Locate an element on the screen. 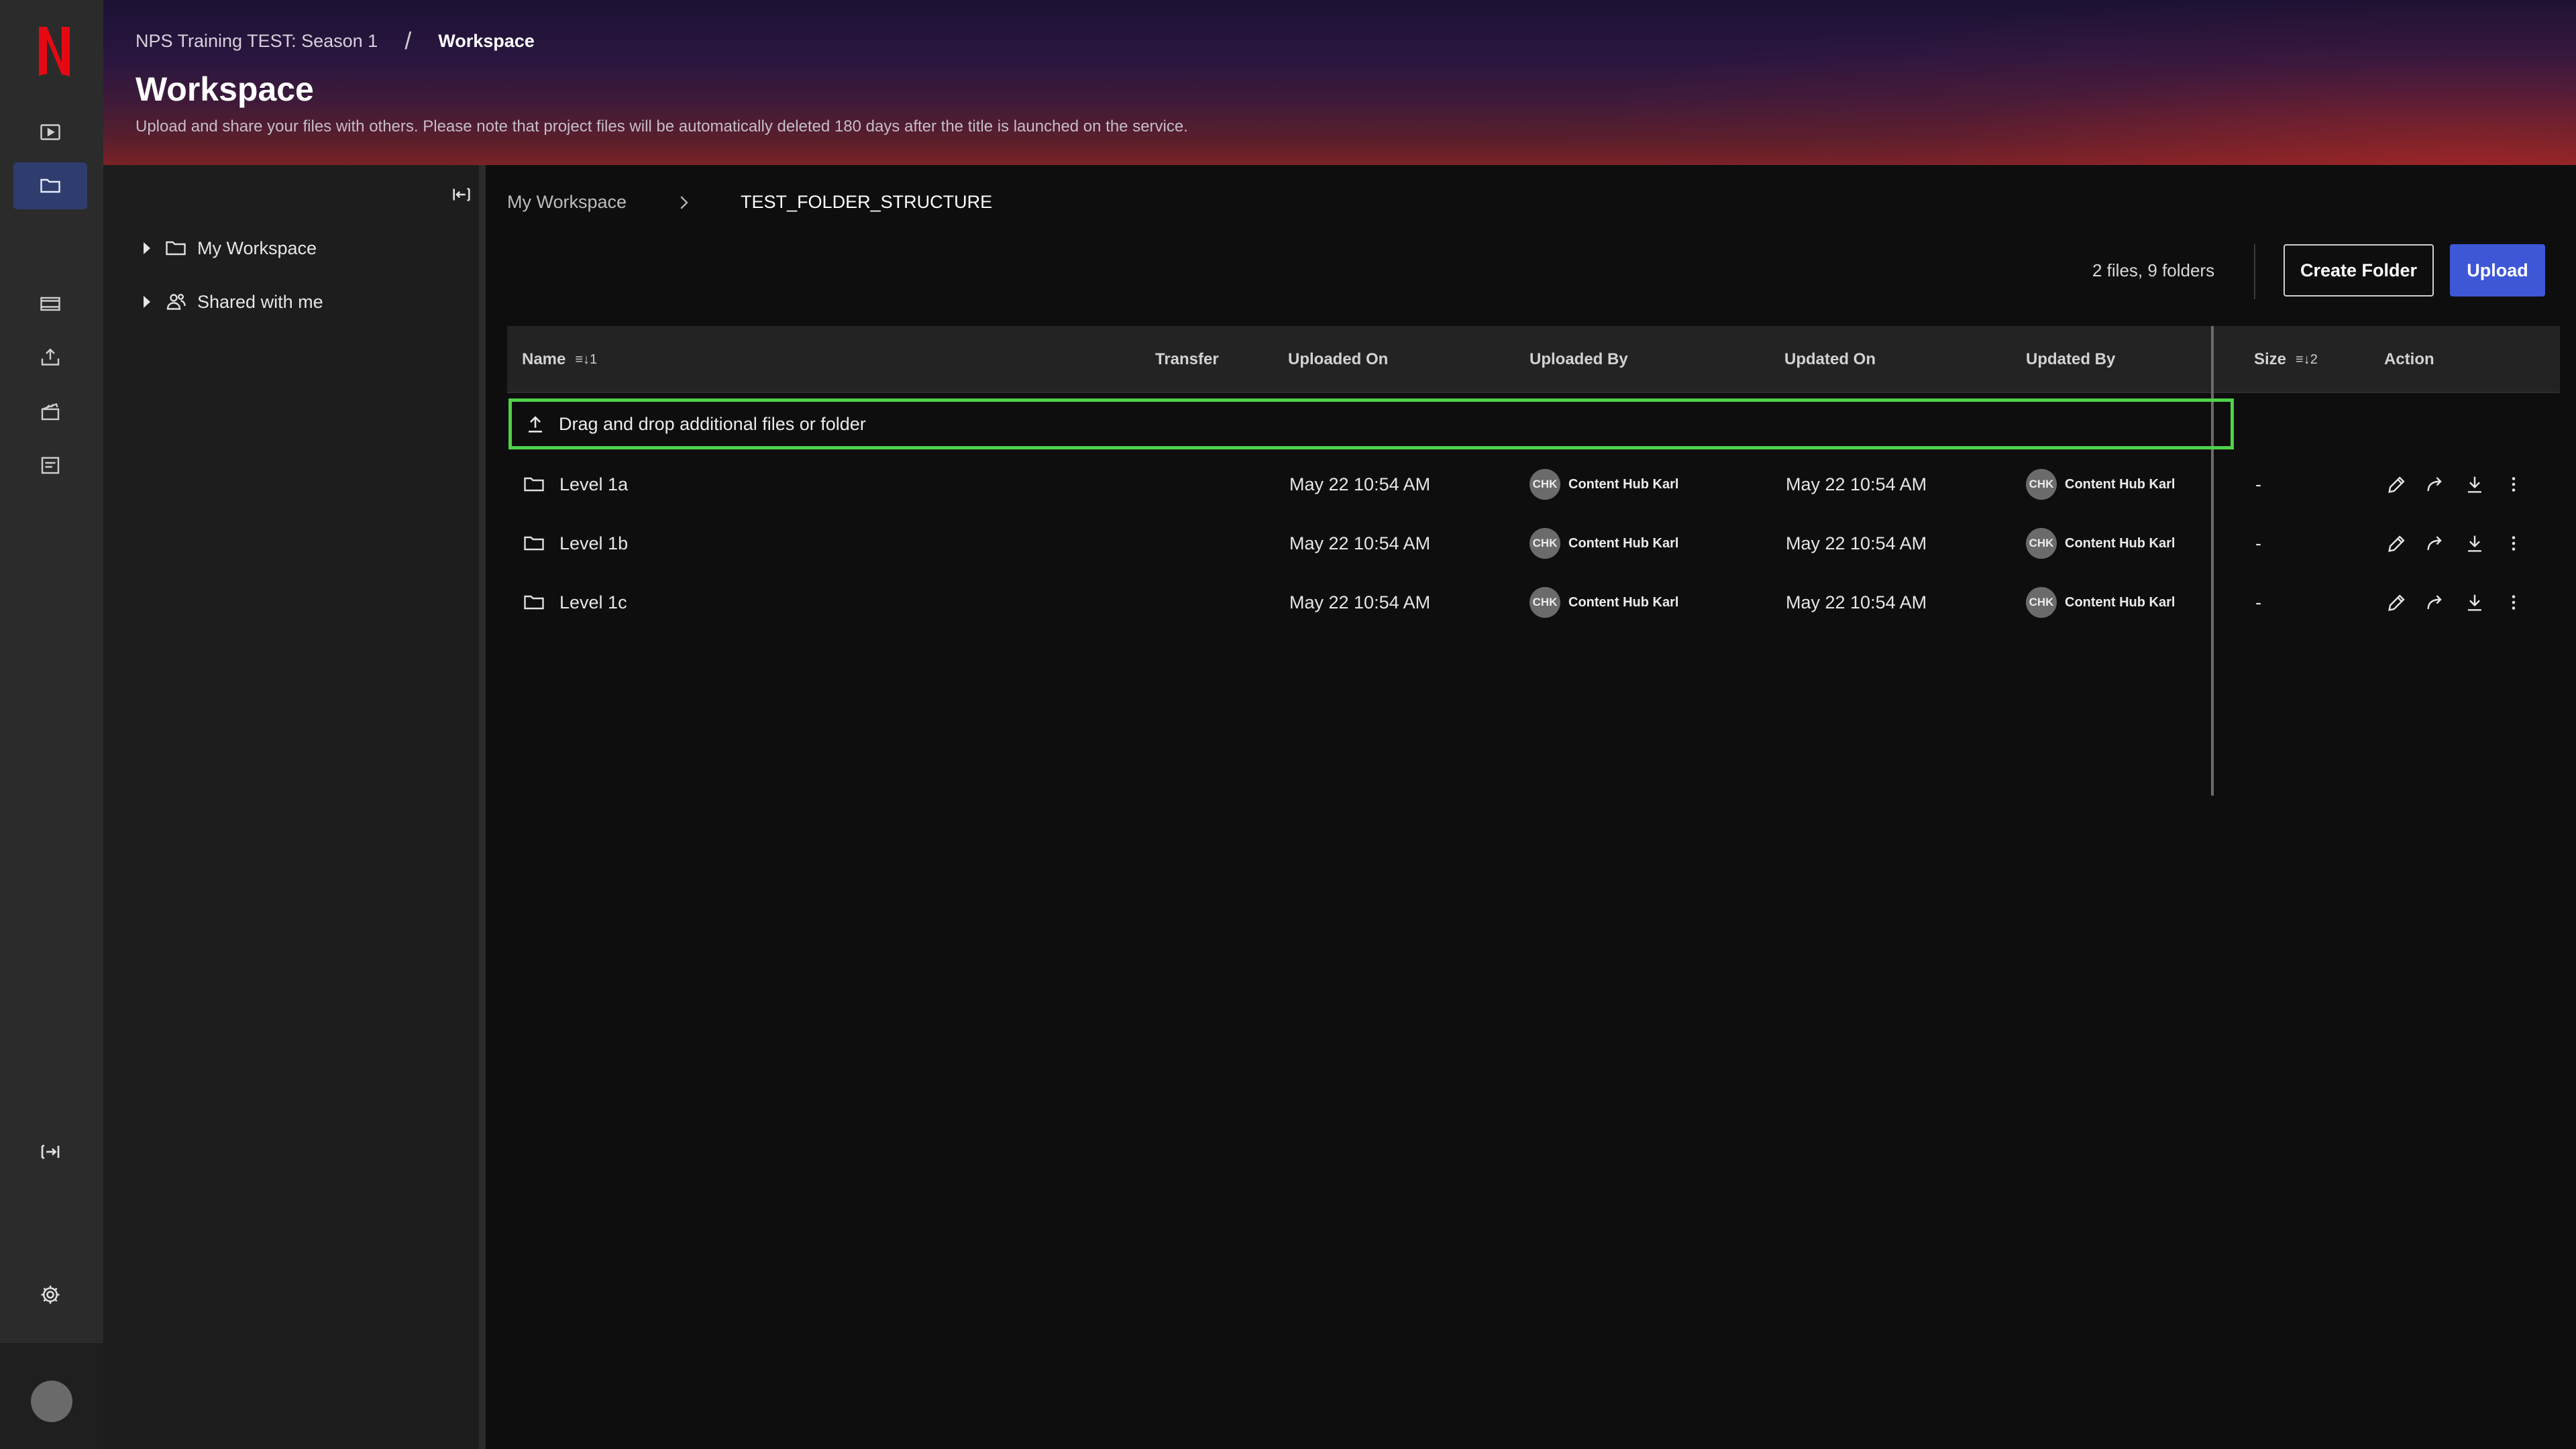 The width and height of the screenshot is (2576, 1449). user-area is located at coordinates (51, 1396).